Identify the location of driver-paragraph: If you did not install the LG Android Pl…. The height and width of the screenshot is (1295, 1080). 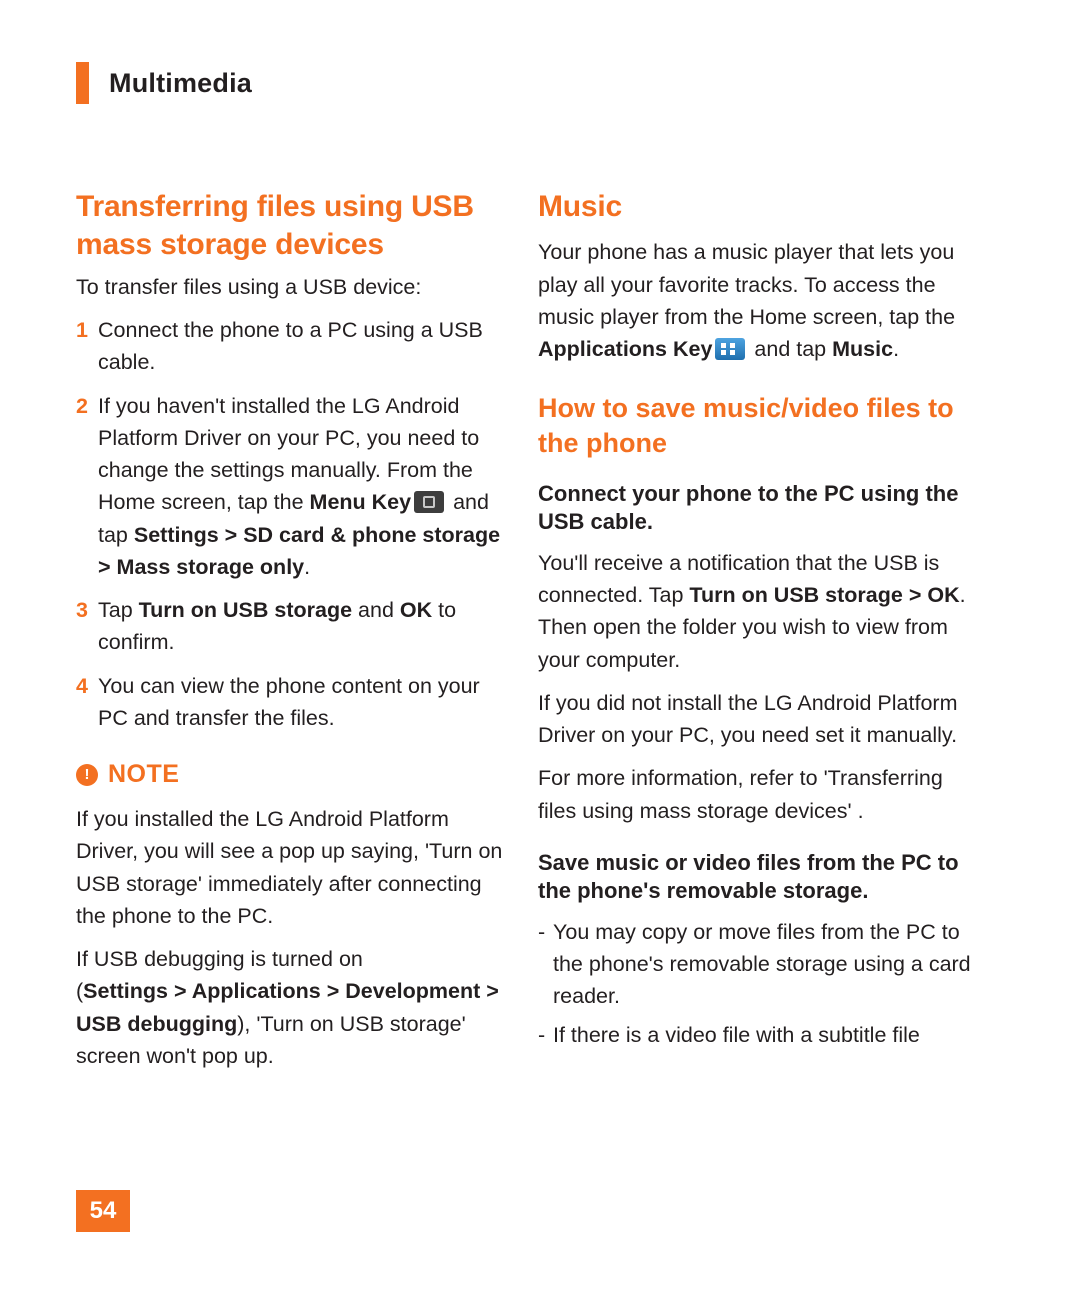
(748, 719).